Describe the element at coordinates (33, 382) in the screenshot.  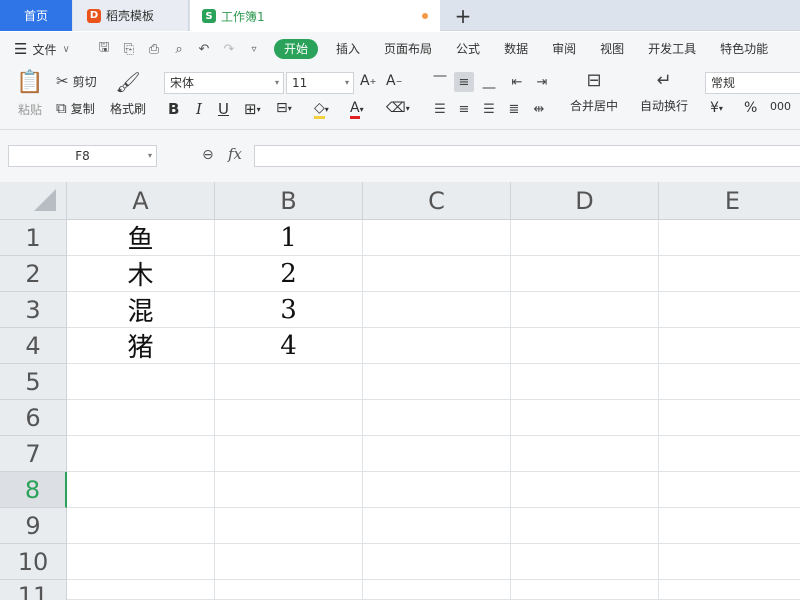
I see `row-header-5: 5` at that location.